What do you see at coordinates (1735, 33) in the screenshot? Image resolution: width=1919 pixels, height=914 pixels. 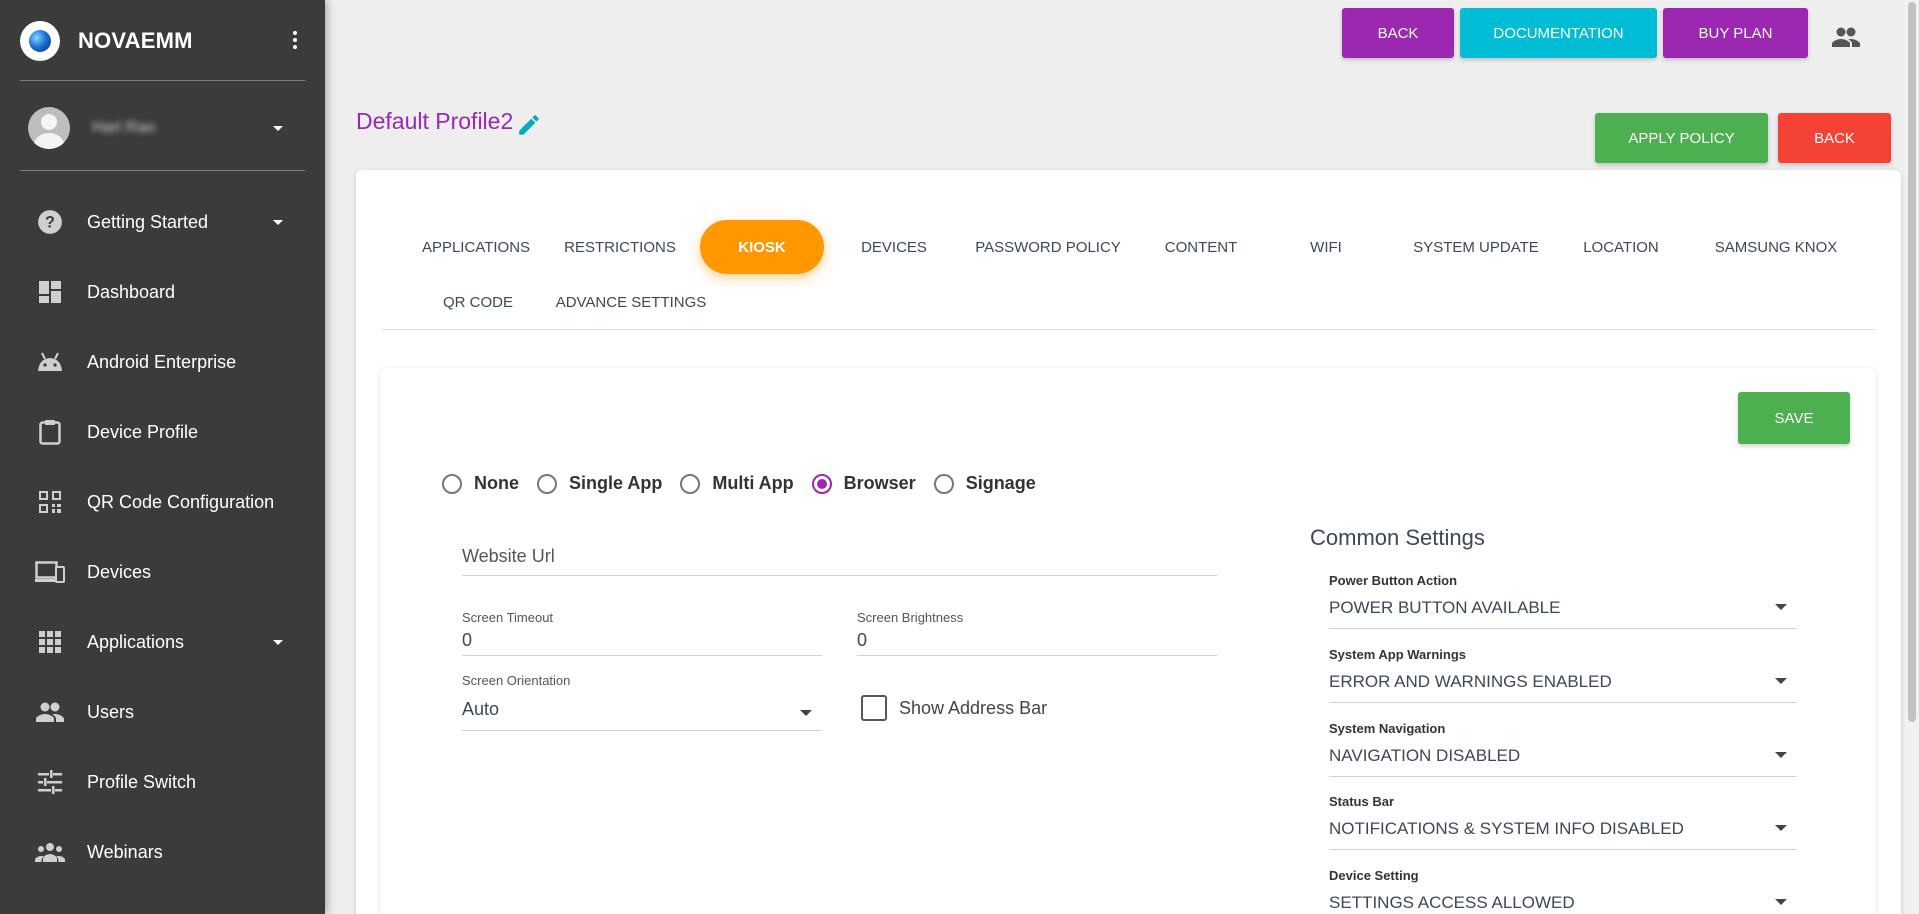 I see `buy-plan-button: BUY PLAN` at bounding box center [1735, 33].